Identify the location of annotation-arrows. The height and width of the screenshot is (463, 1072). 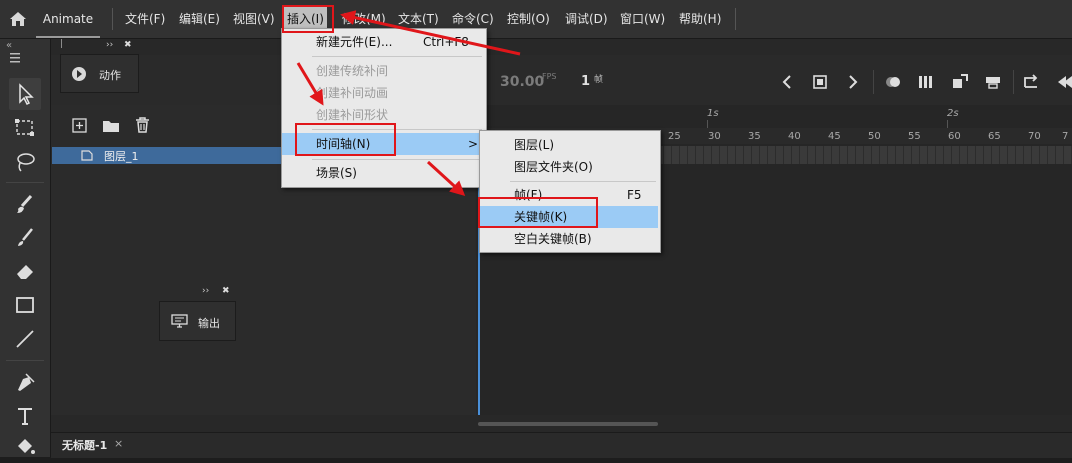
(408, 103).